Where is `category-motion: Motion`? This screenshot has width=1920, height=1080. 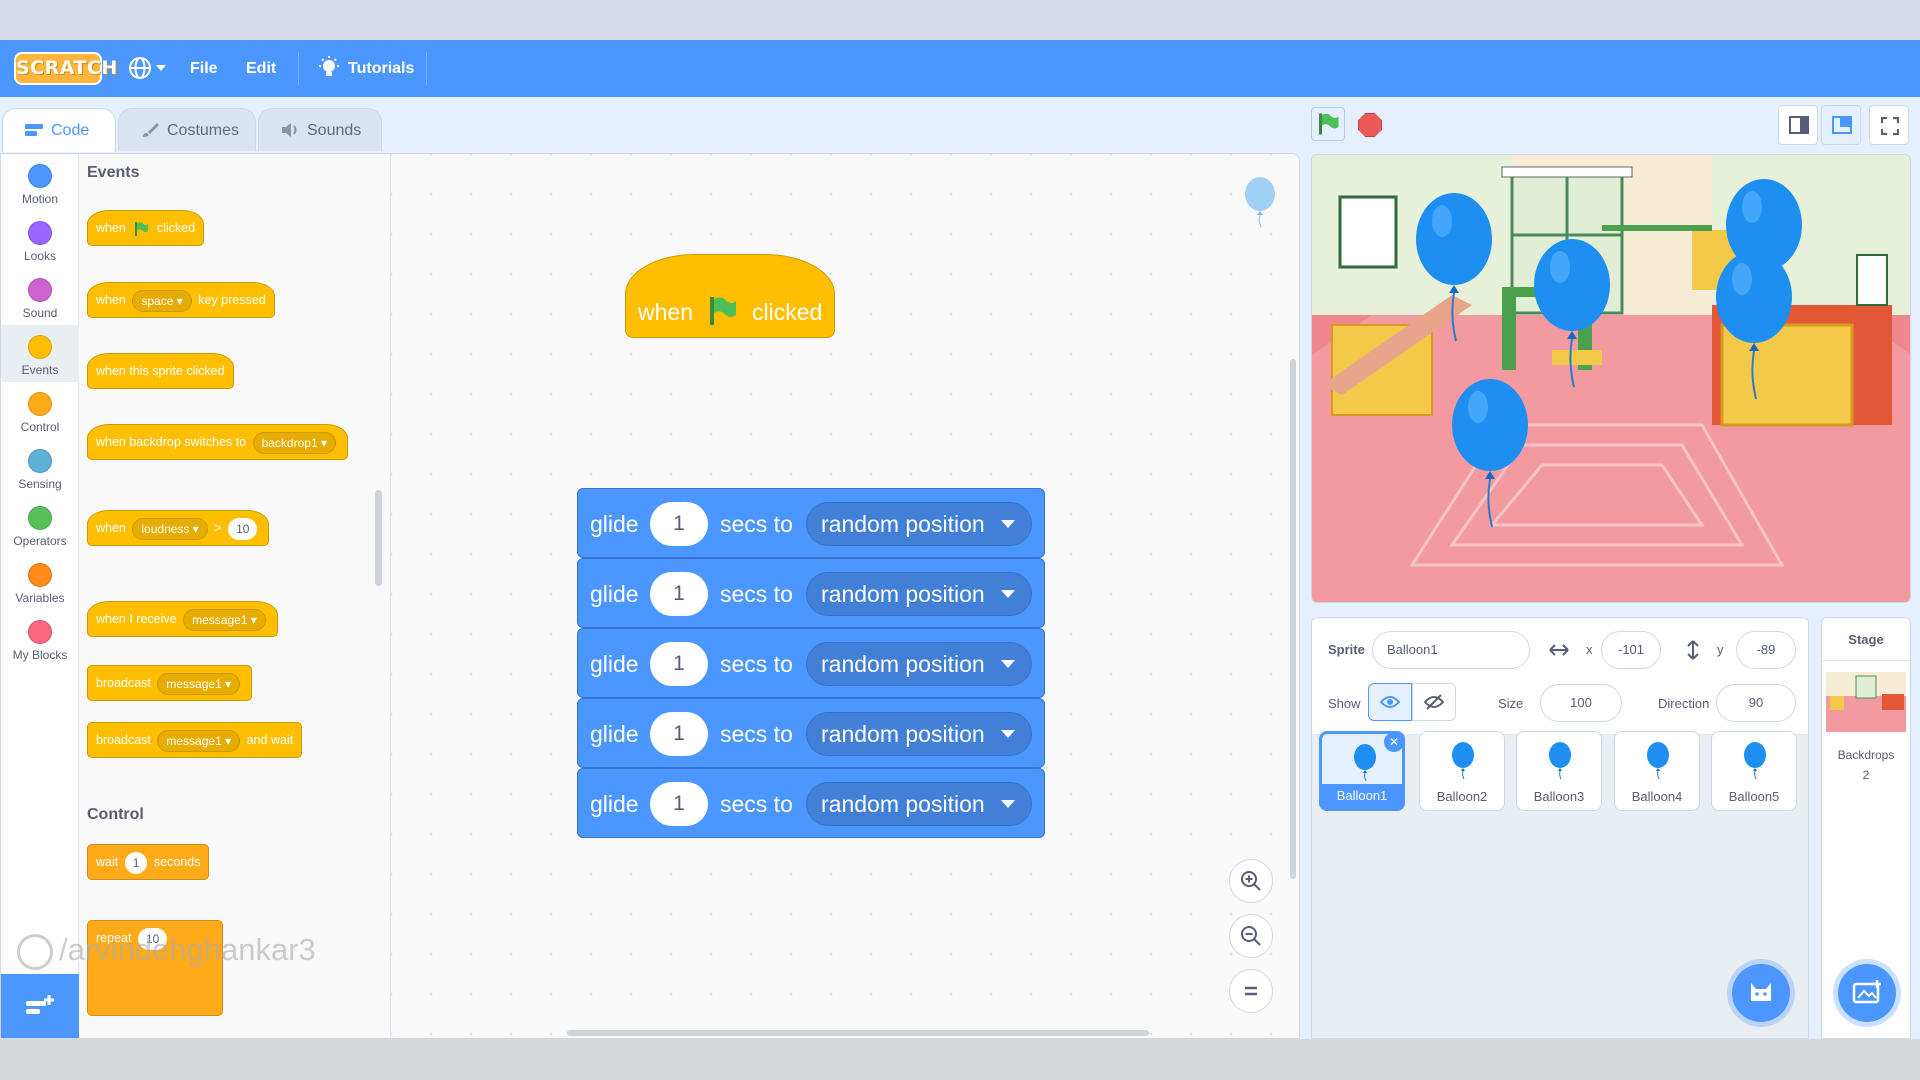 category-motion: Motion is located at coordinates (40, 182).